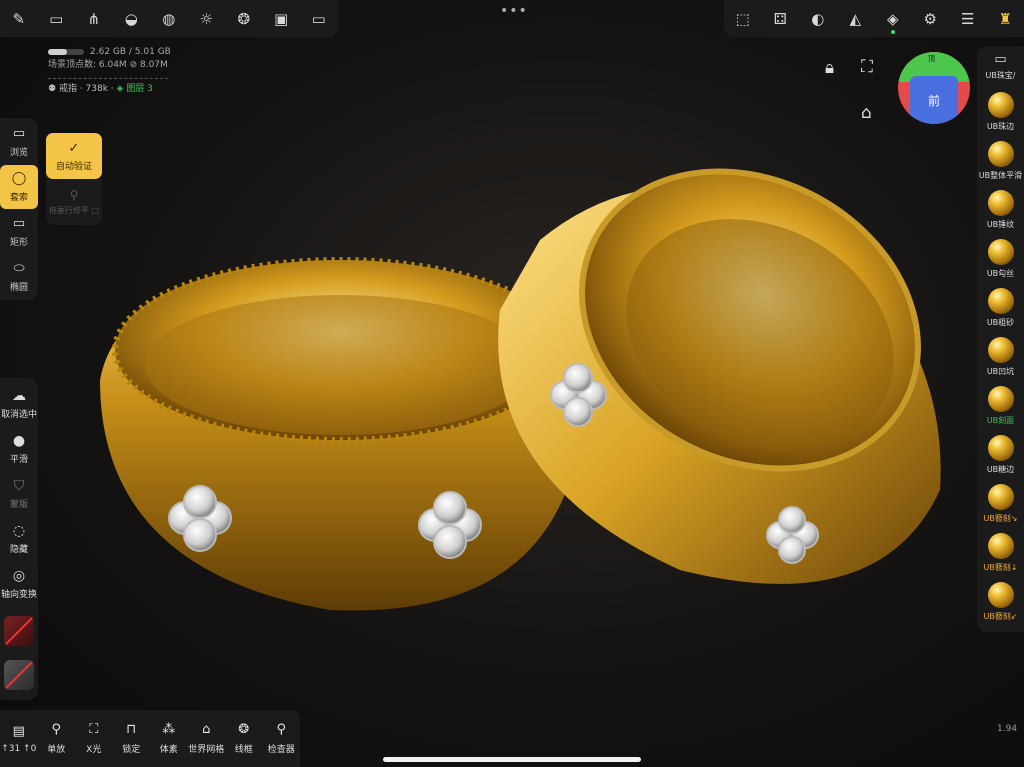 The width and height of the screenshot is (1024, 767). Describe the element at coordinates (108, 78) in the screenshot. I see `stats-divider` at that location.